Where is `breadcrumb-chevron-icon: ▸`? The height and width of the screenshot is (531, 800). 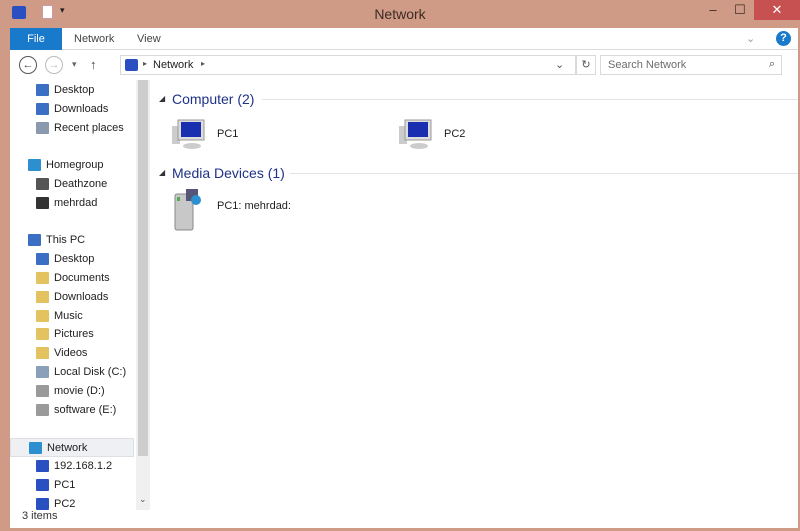
breadcrumb-chevron-icon: ▸ is located at coordinates (203, 63).